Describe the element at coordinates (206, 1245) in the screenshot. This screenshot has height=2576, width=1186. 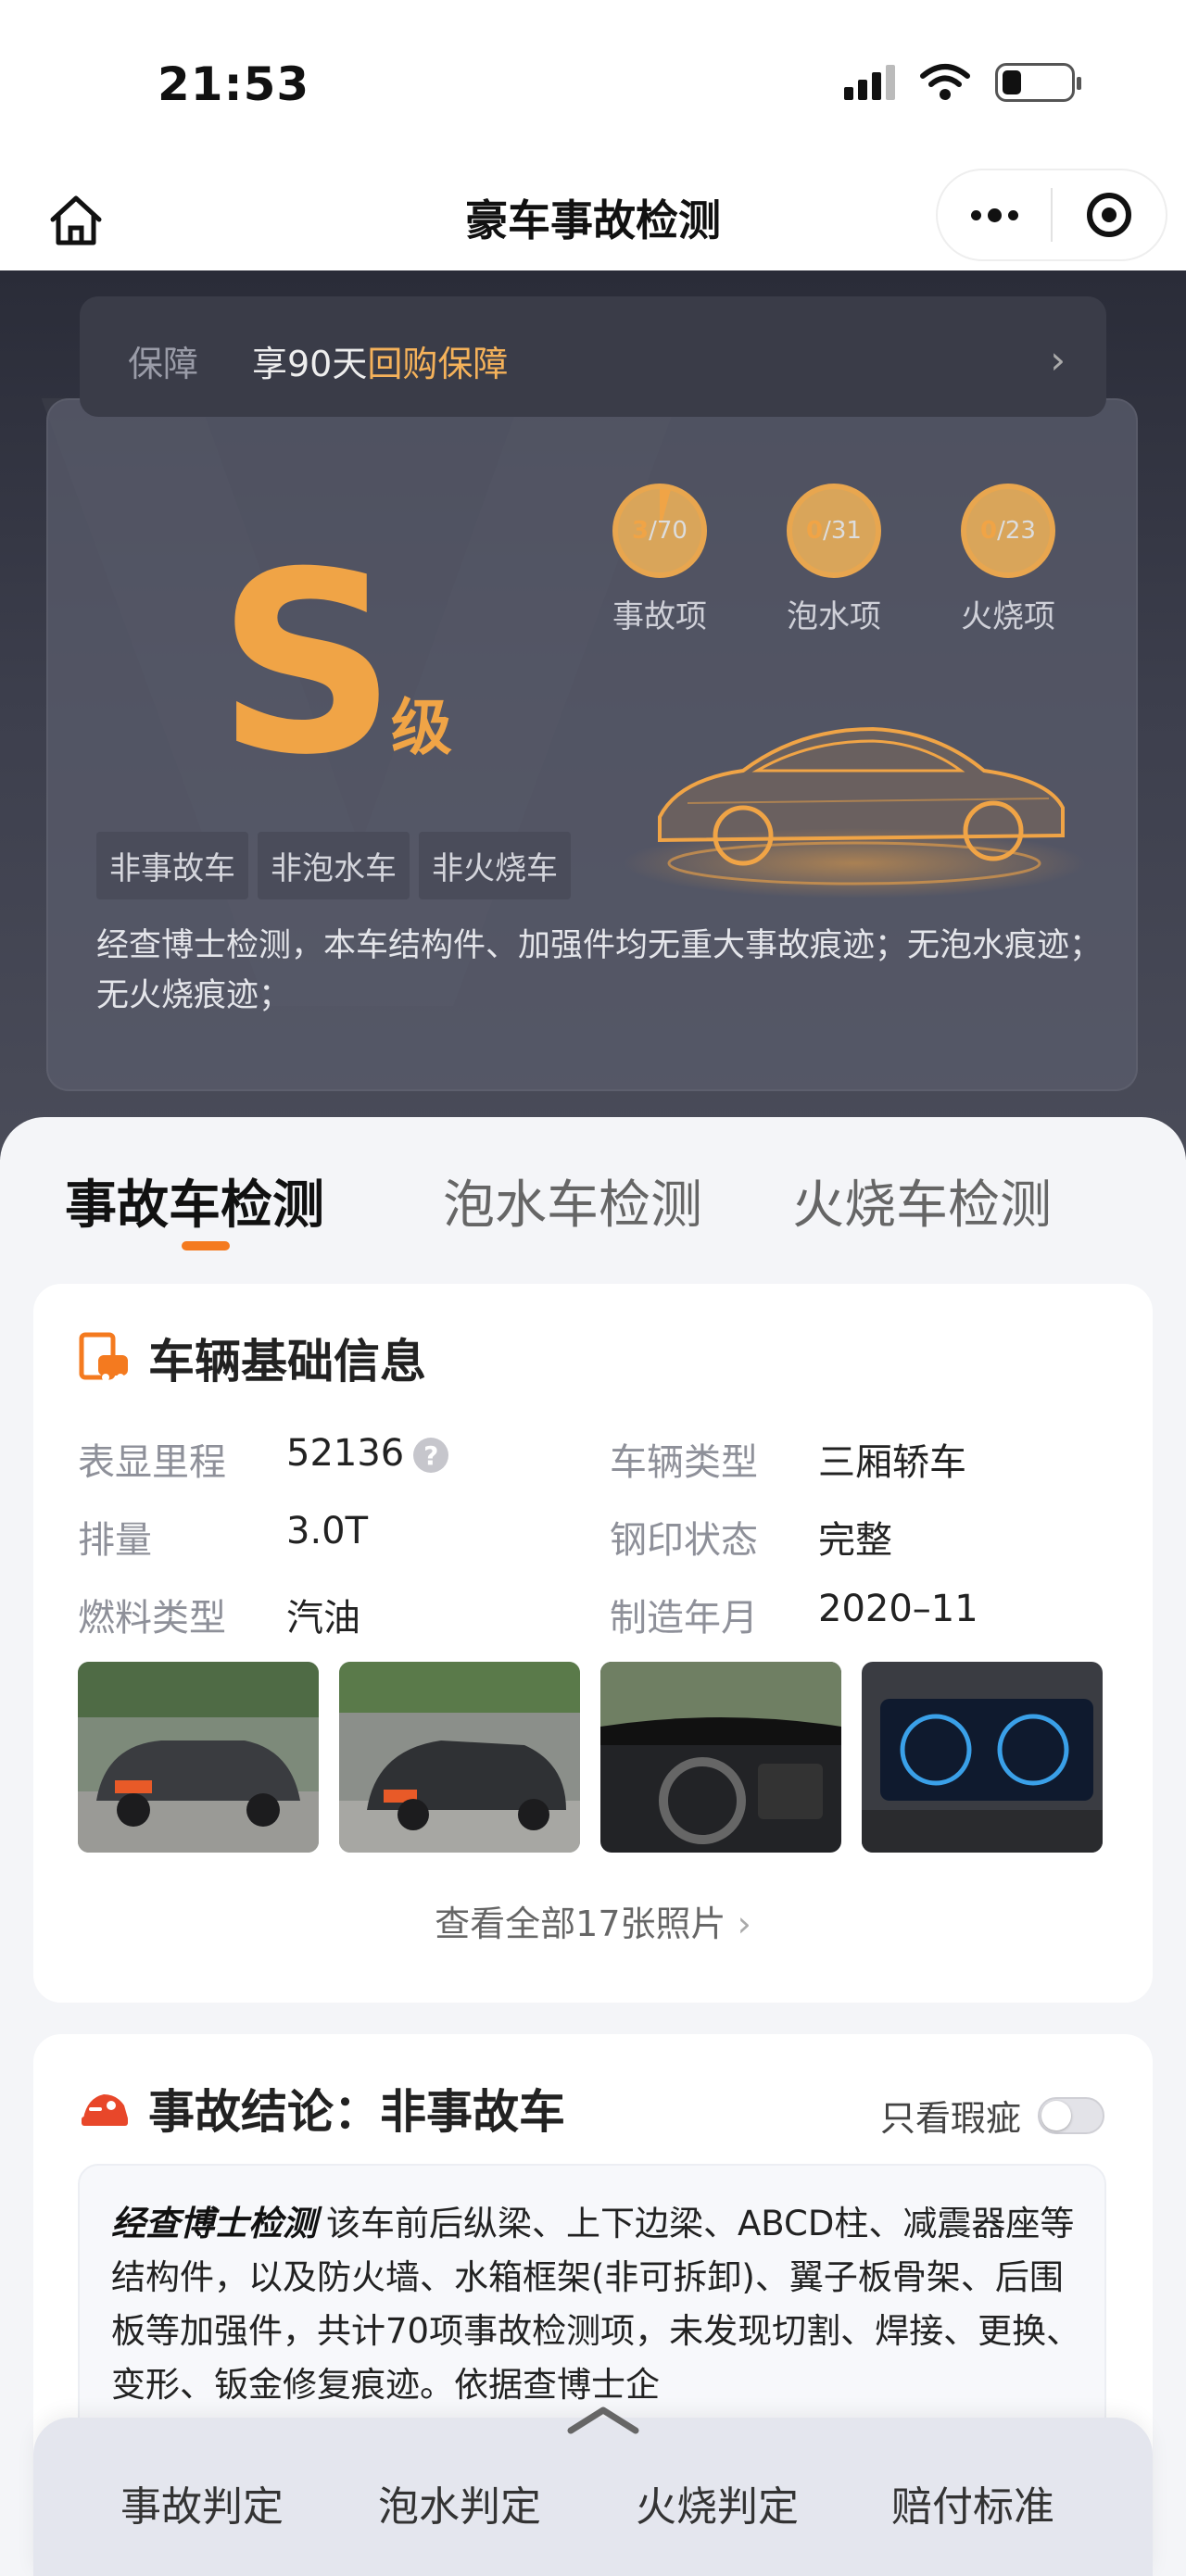
I see `active-tab-indicator` at that location.